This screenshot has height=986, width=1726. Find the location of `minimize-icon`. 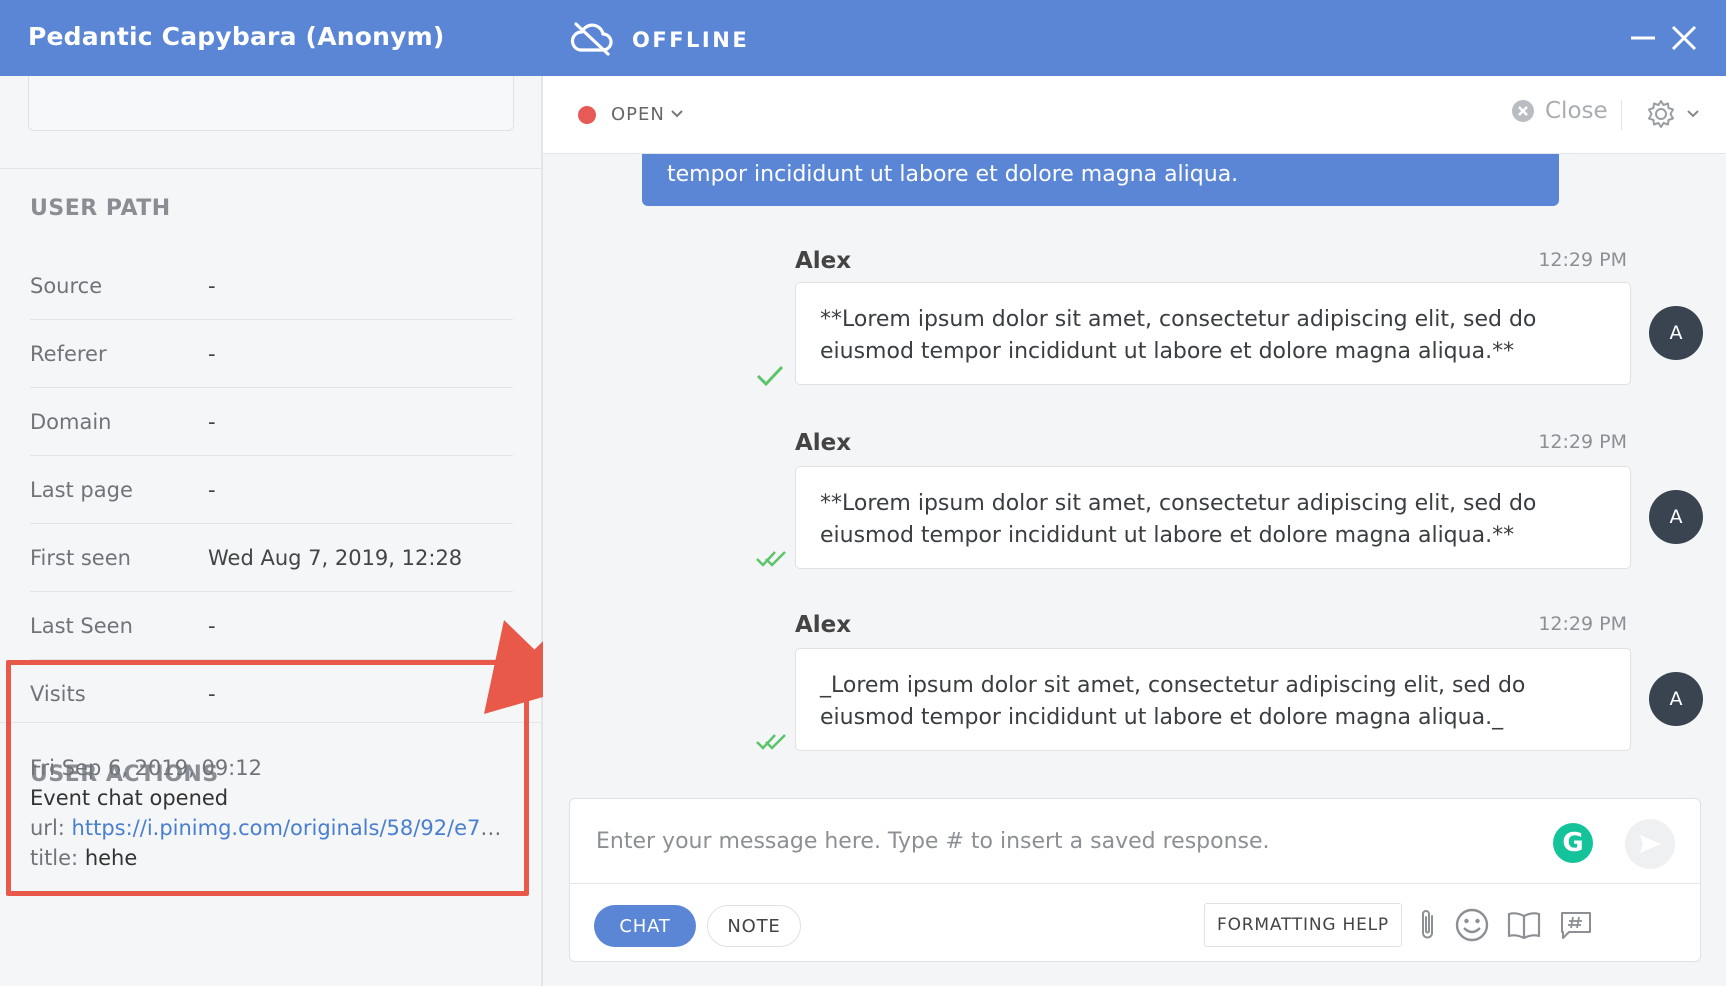

minimize-icon is located at coordinates (1643, 38).